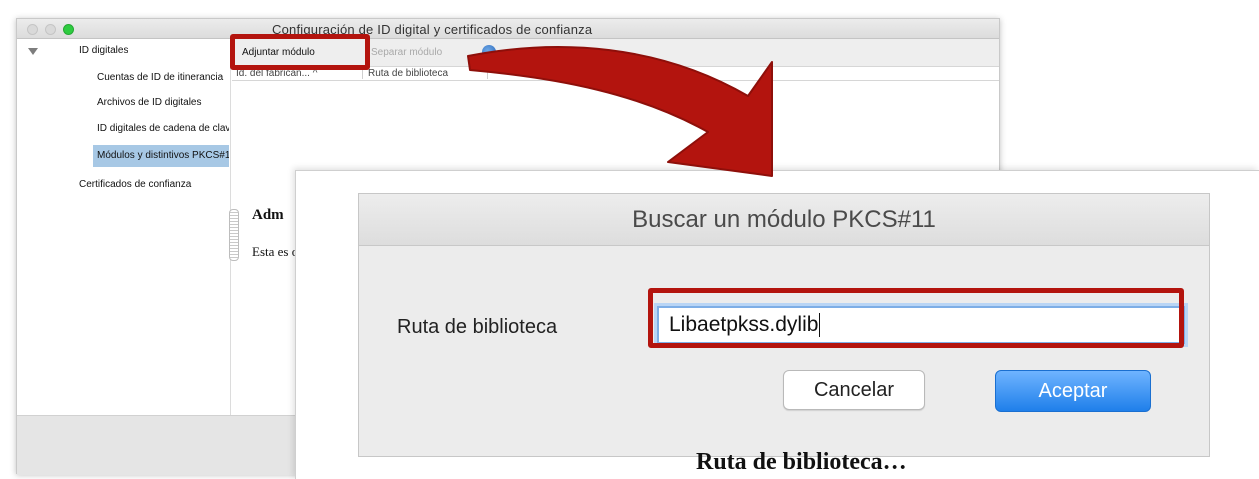 This screenshot has width=1259, height=479. I want to click on disclosure-triangle-icon, so click(33, 51).